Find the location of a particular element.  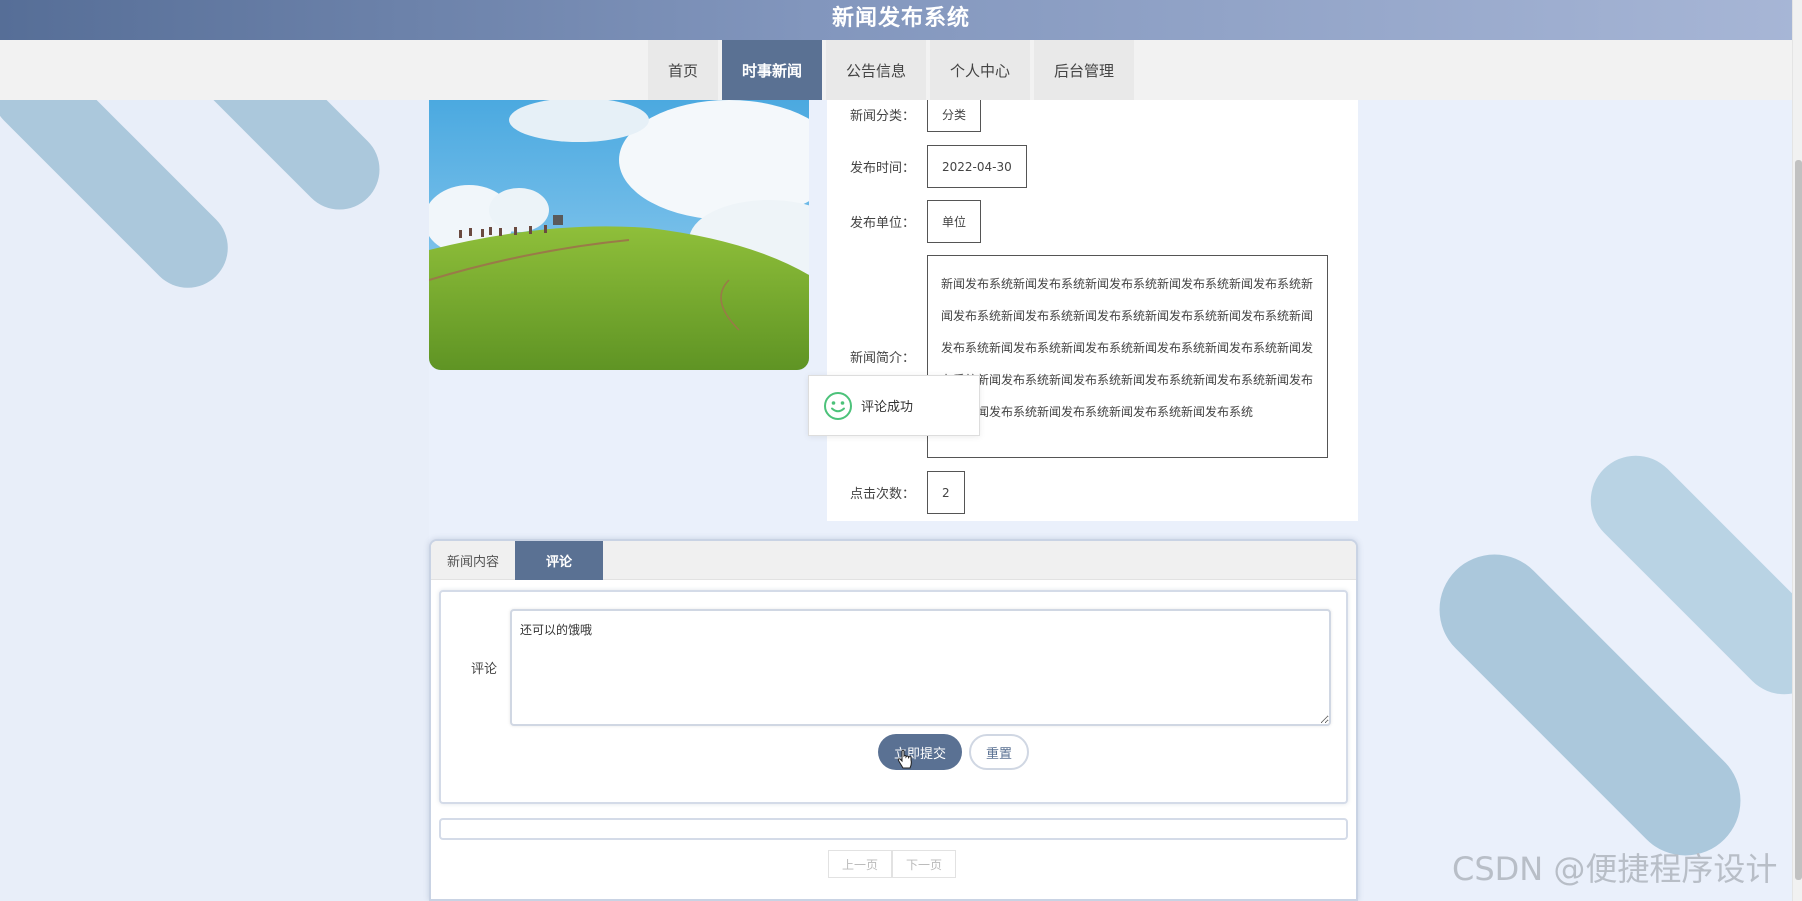

success-toast: 评论成功 is located at coordinates (894, 405).